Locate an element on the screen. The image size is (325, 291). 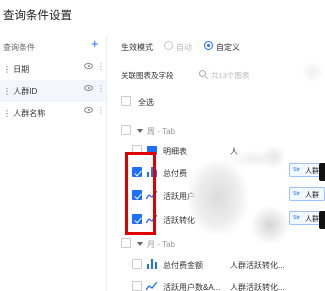
group-week-label: 周 - Tab is located at coordinates (161, 131).